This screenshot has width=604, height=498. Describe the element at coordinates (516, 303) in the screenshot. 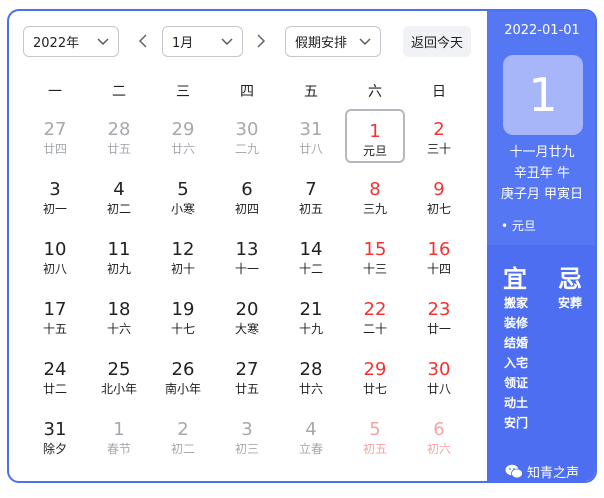

I see `yi-item: 搬家` at that location.